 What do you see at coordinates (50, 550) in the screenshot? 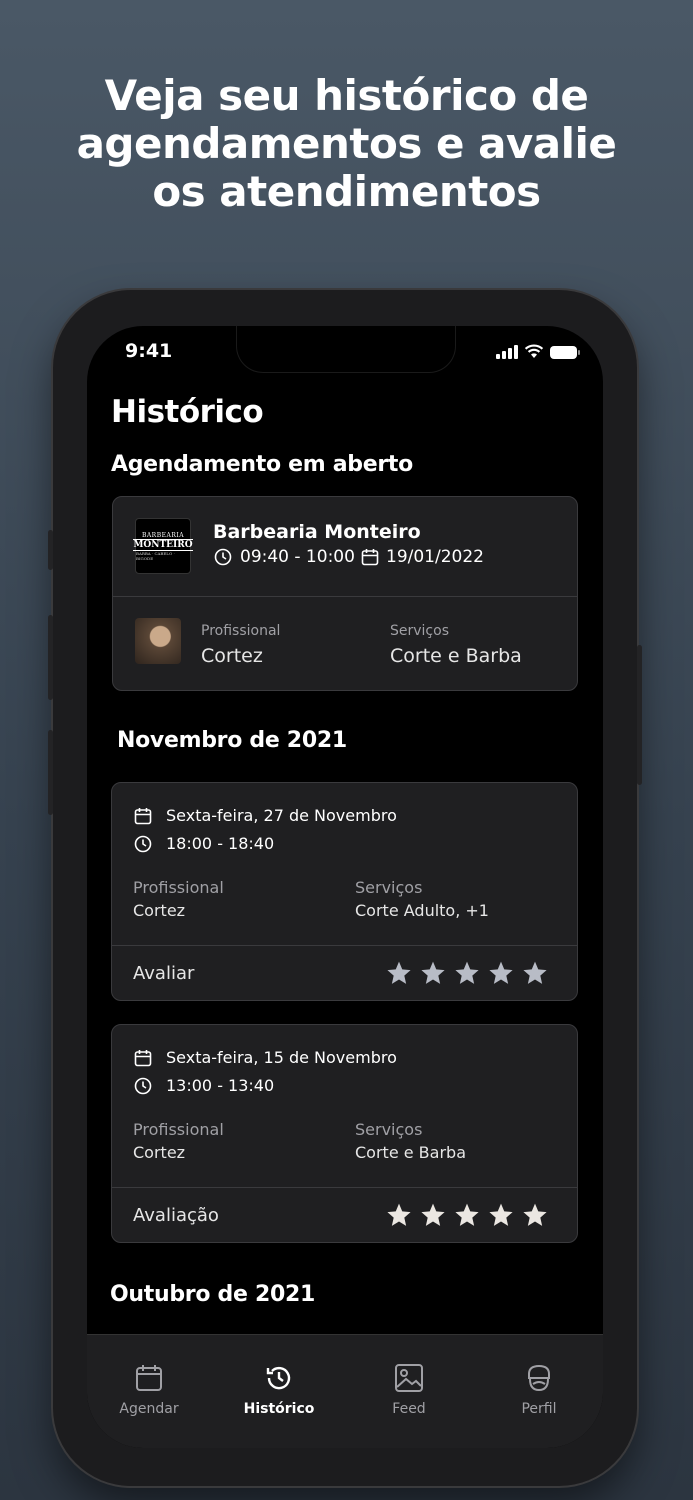
I see `mute-switch` at bounding box center [50, 550].